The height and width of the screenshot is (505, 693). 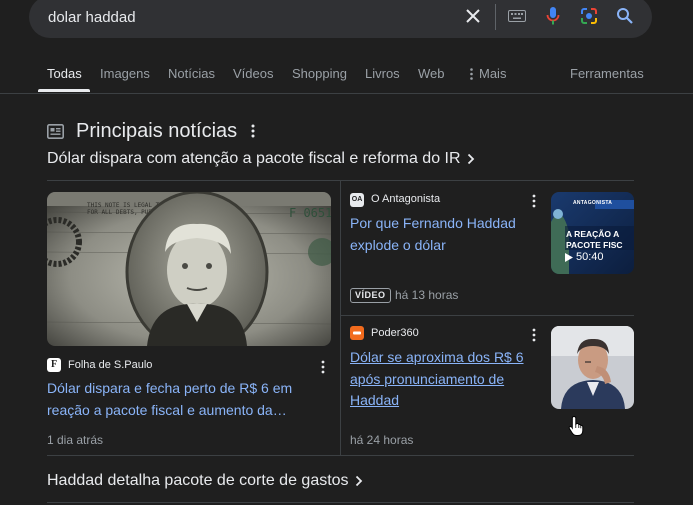 I want to click on news-icon, so click(x=55, y=131).